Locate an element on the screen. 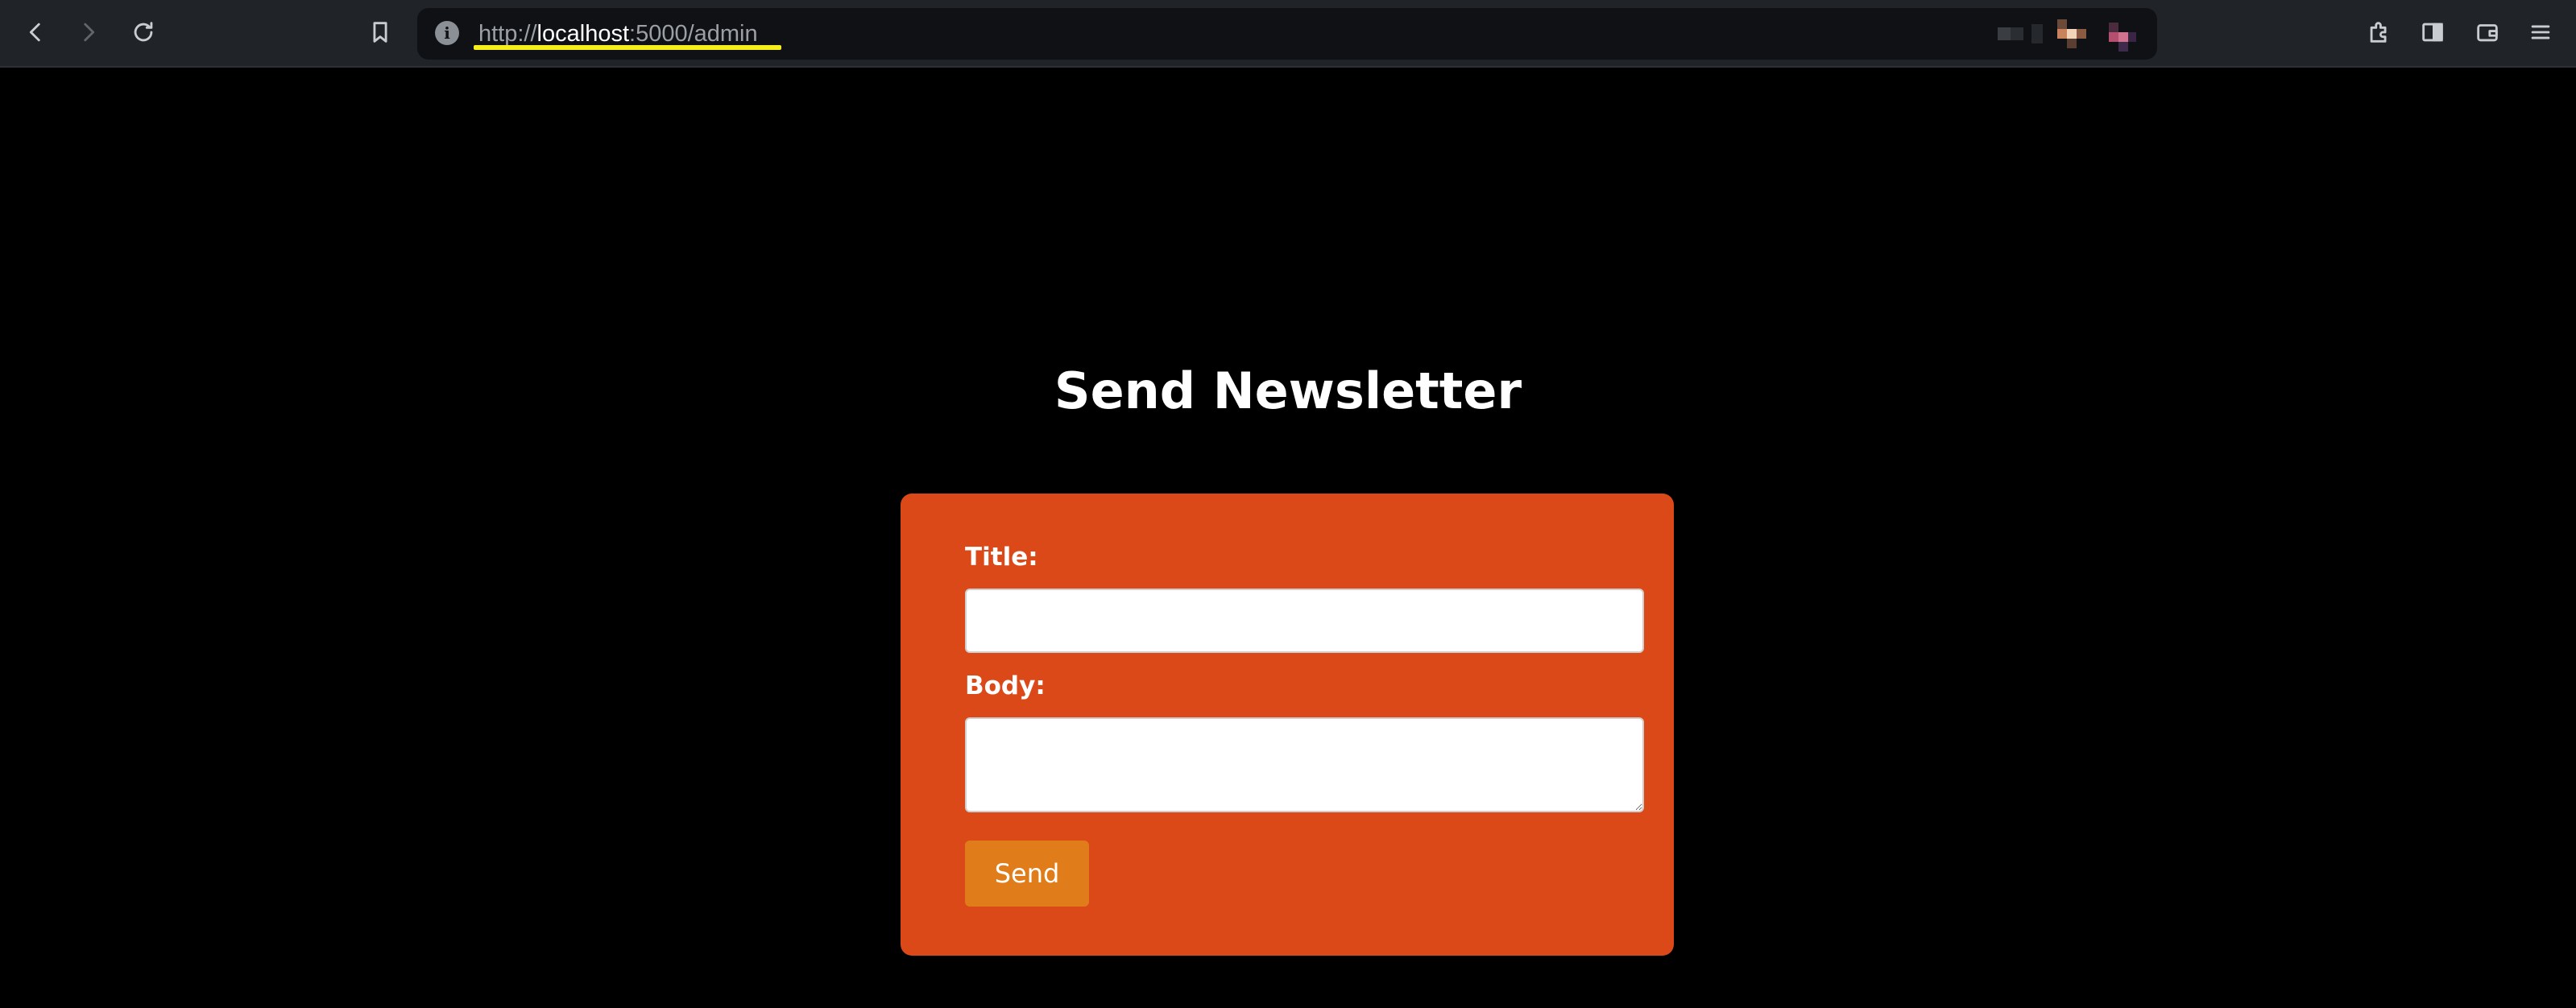  bookmark-icon is located at coordinates (380, 34).